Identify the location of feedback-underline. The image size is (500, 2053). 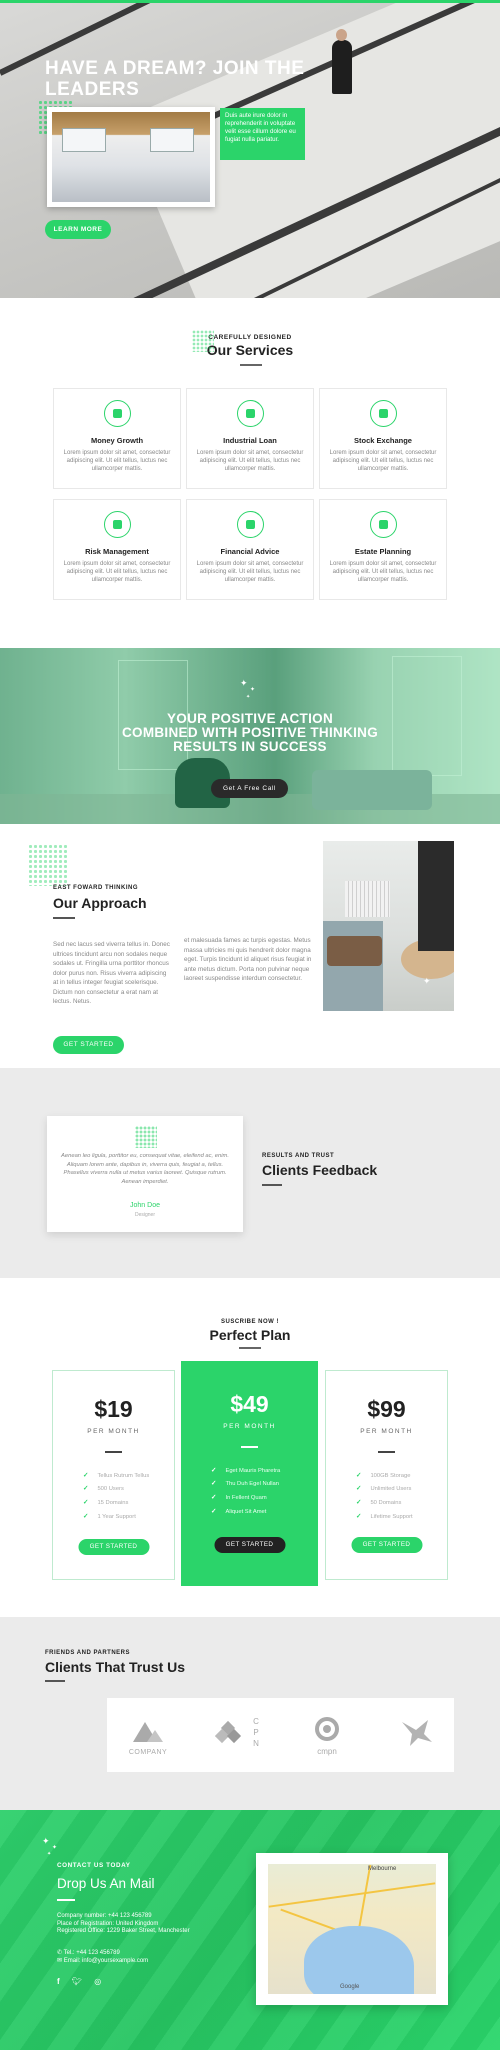
(272, 1185).